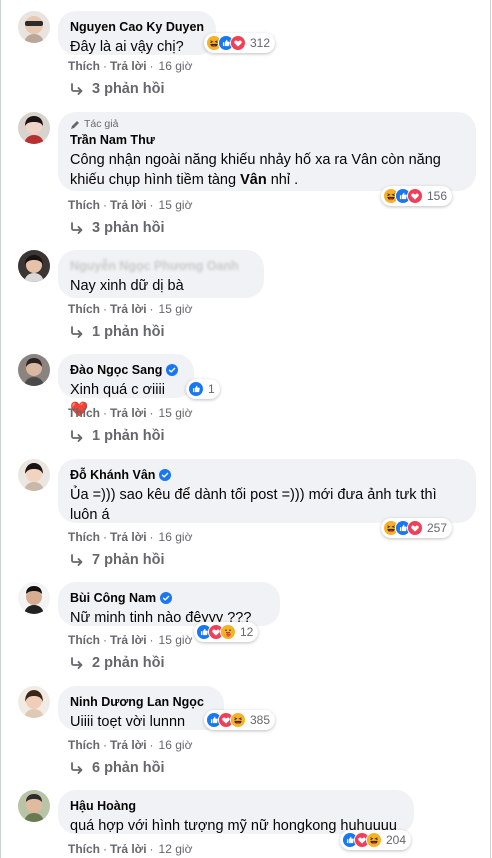 This screenshot has height=858, width=492. Describe the element at coordinates (437, 528) in the screenshot. I see `reaction-count: 257` at that location.